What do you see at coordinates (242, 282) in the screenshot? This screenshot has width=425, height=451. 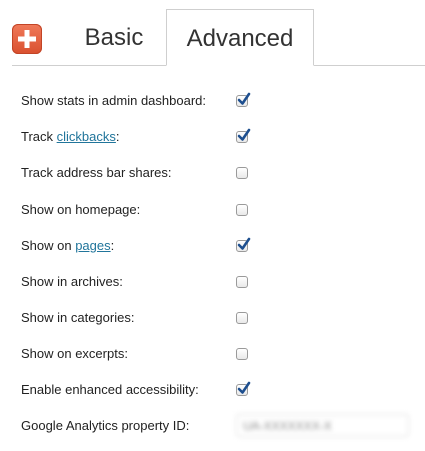 I see `archives-checkbox` at bounding box center [242, 282].